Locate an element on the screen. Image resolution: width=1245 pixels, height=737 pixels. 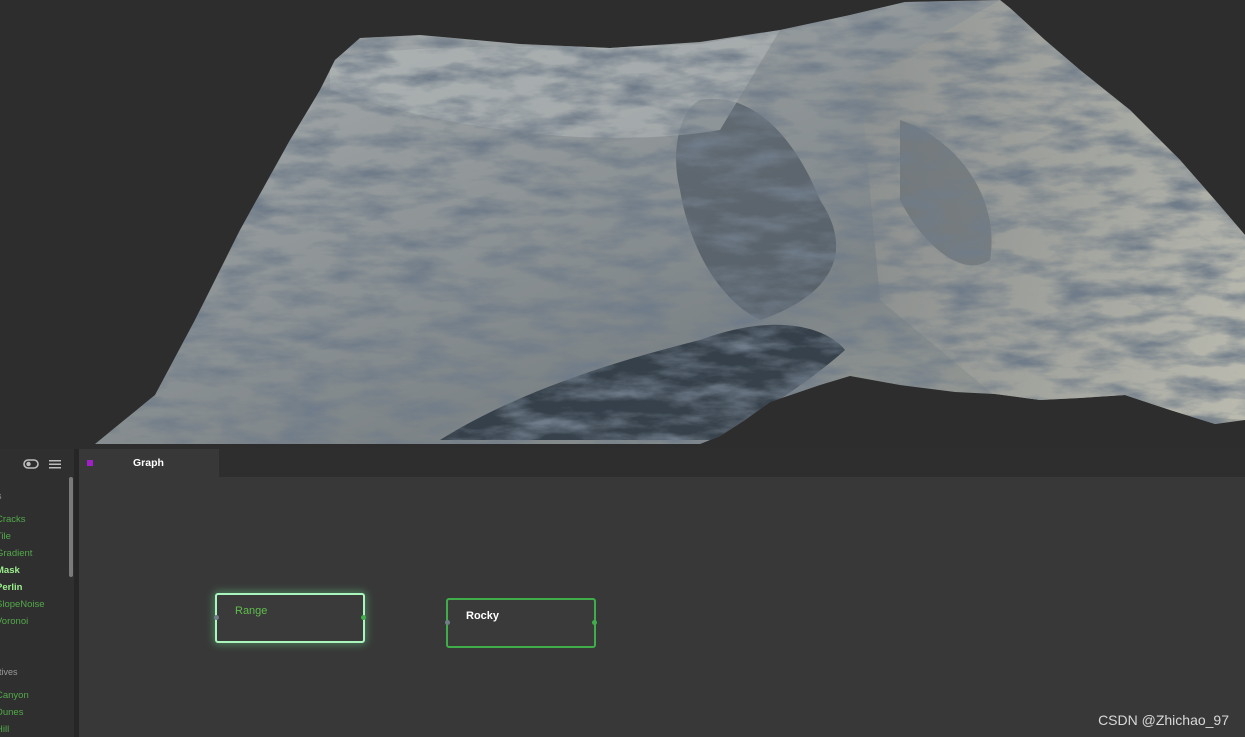
node-rocky: Rocky is located at coordinates (521, 623).